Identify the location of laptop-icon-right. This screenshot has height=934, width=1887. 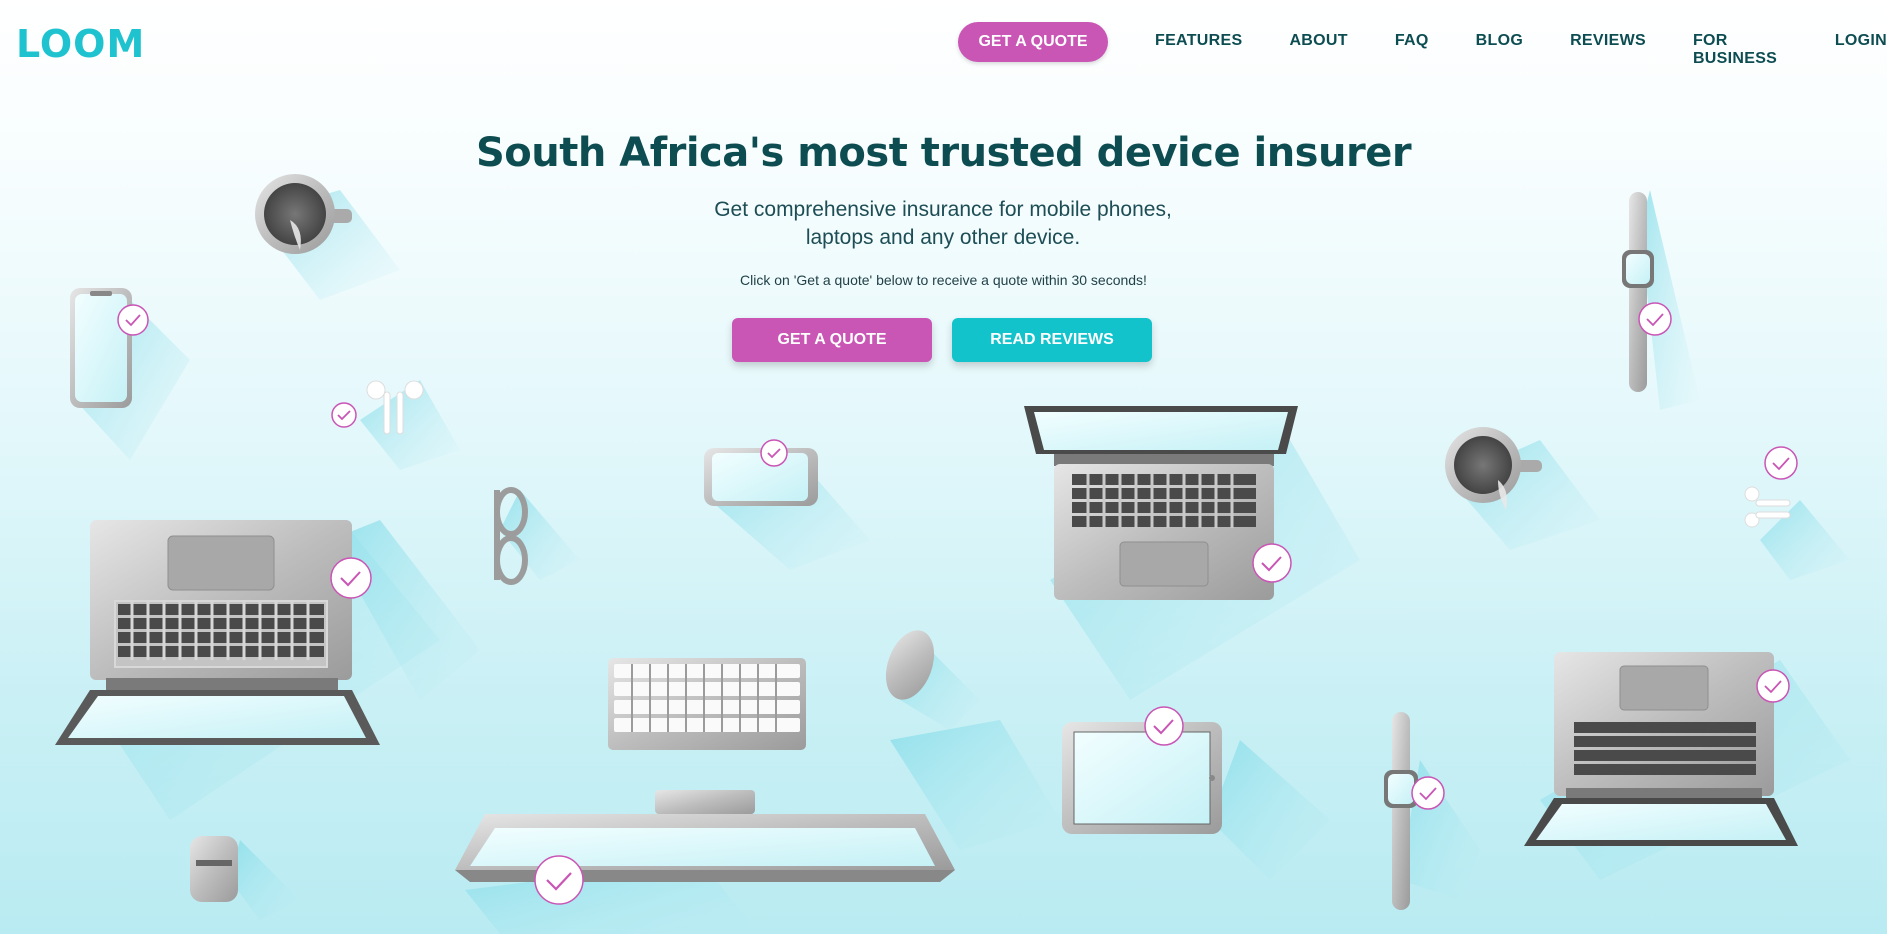
(1661, 749).